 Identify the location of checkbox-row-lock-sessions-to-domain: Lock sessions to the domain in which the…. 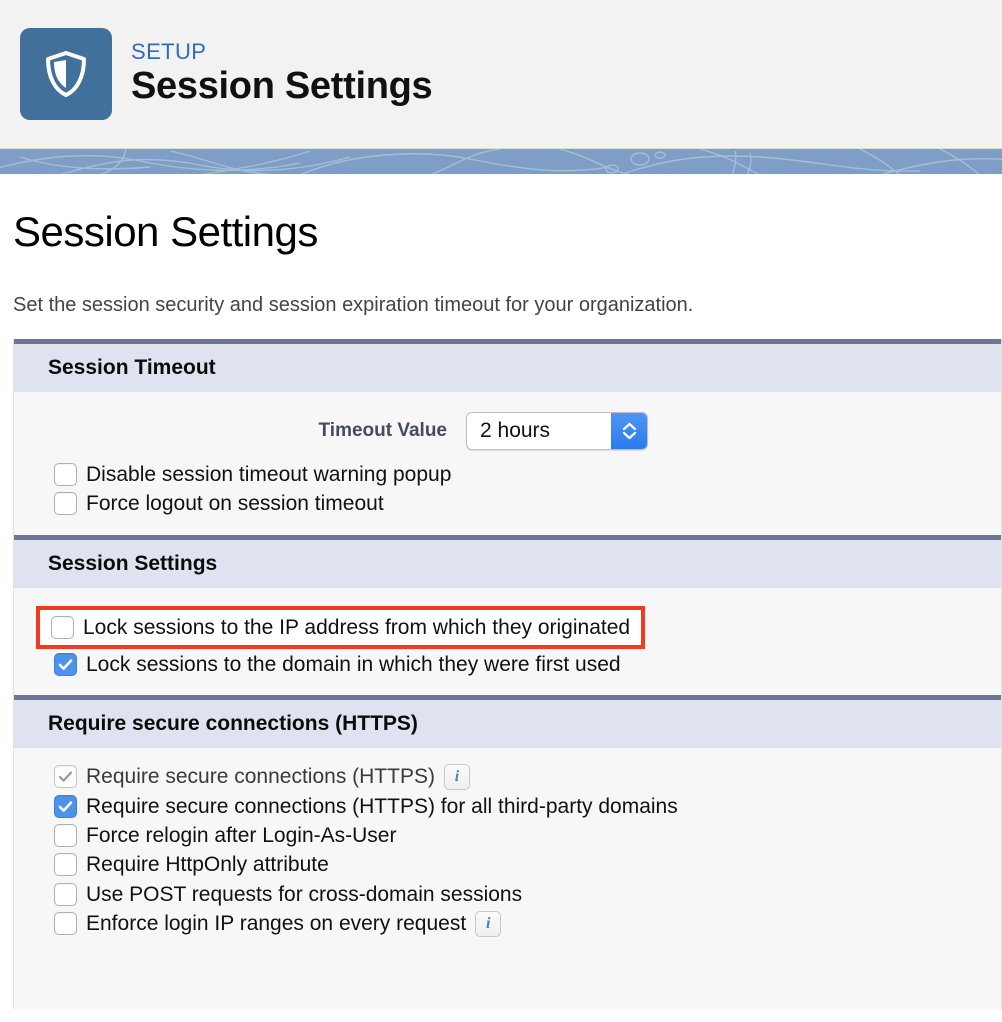
(507, 664).